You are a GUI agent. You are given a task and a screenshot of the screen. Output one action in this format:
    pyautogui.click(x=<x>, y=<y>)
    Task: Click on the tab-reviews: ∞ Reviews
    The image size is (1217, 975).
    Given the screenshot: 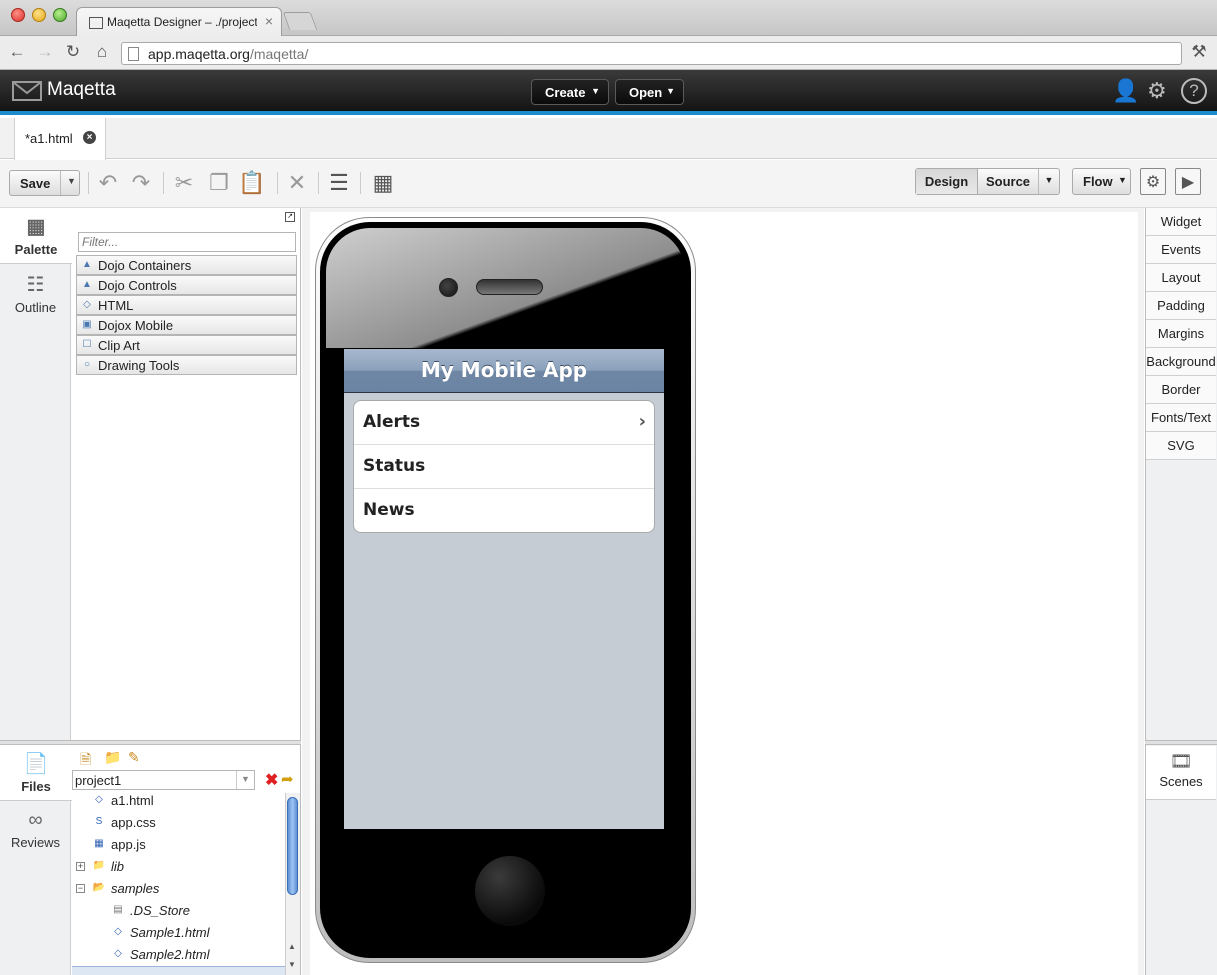 What is the action you would take?
    pyautogui.click(x=35, y=831)
    